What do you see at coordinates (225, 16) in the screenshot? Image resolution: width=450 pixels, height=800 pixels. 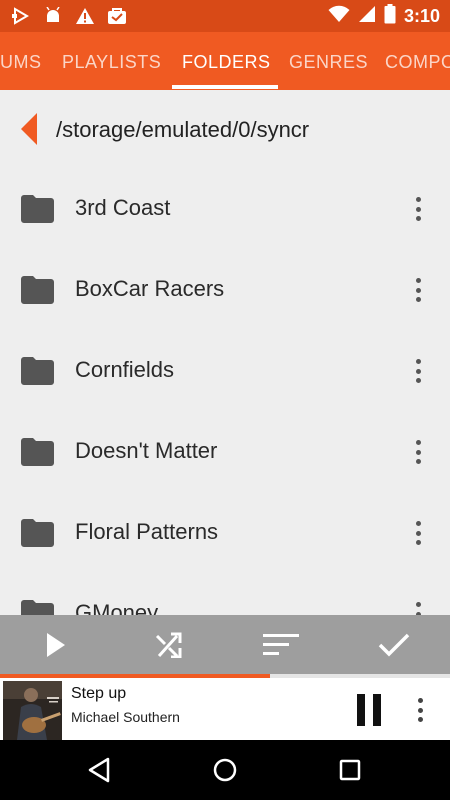 I see `status-bar: 3:10` at bounding box center [225, 16].